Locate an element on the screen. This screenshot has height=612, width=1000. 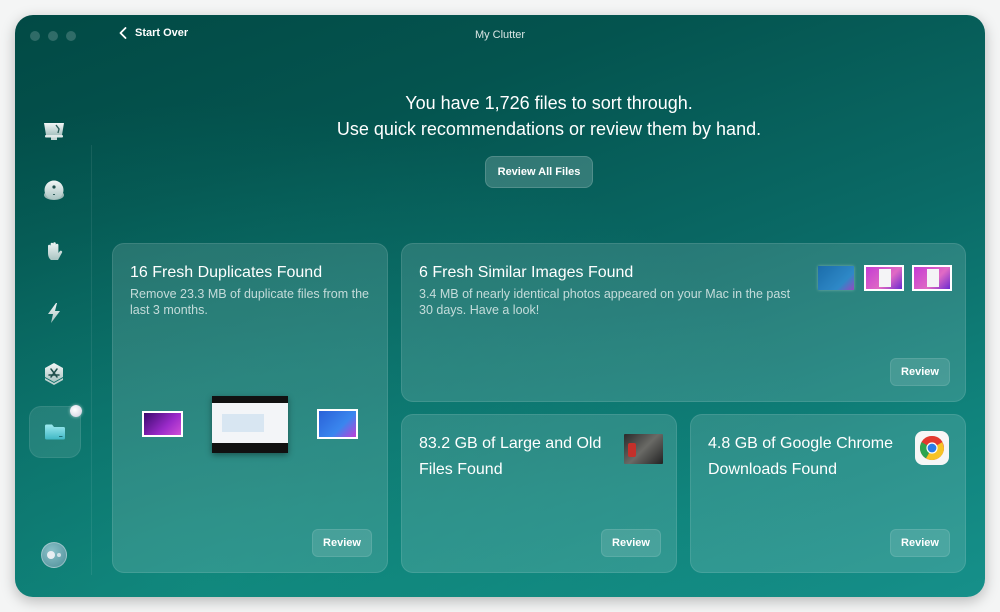
app-store-icon is located at coordinates (54, 374).